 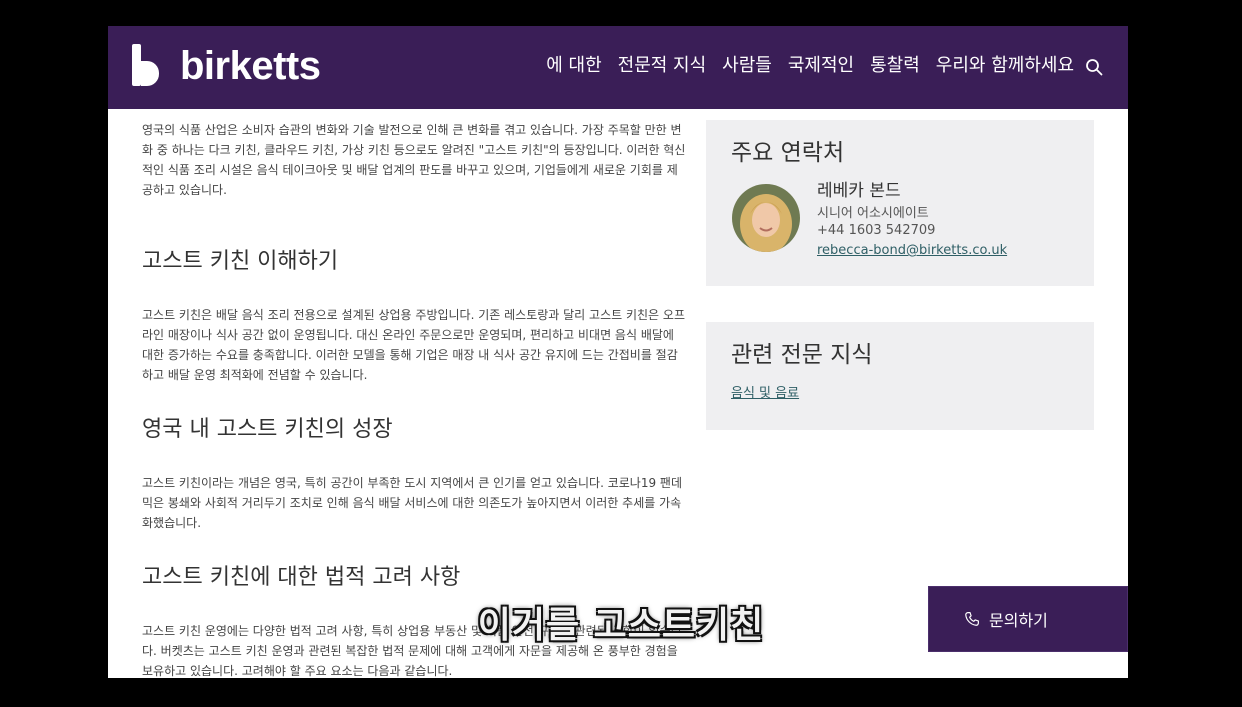 I want to click on nav-item-international: 국제적인, so click(x=821, y=66).